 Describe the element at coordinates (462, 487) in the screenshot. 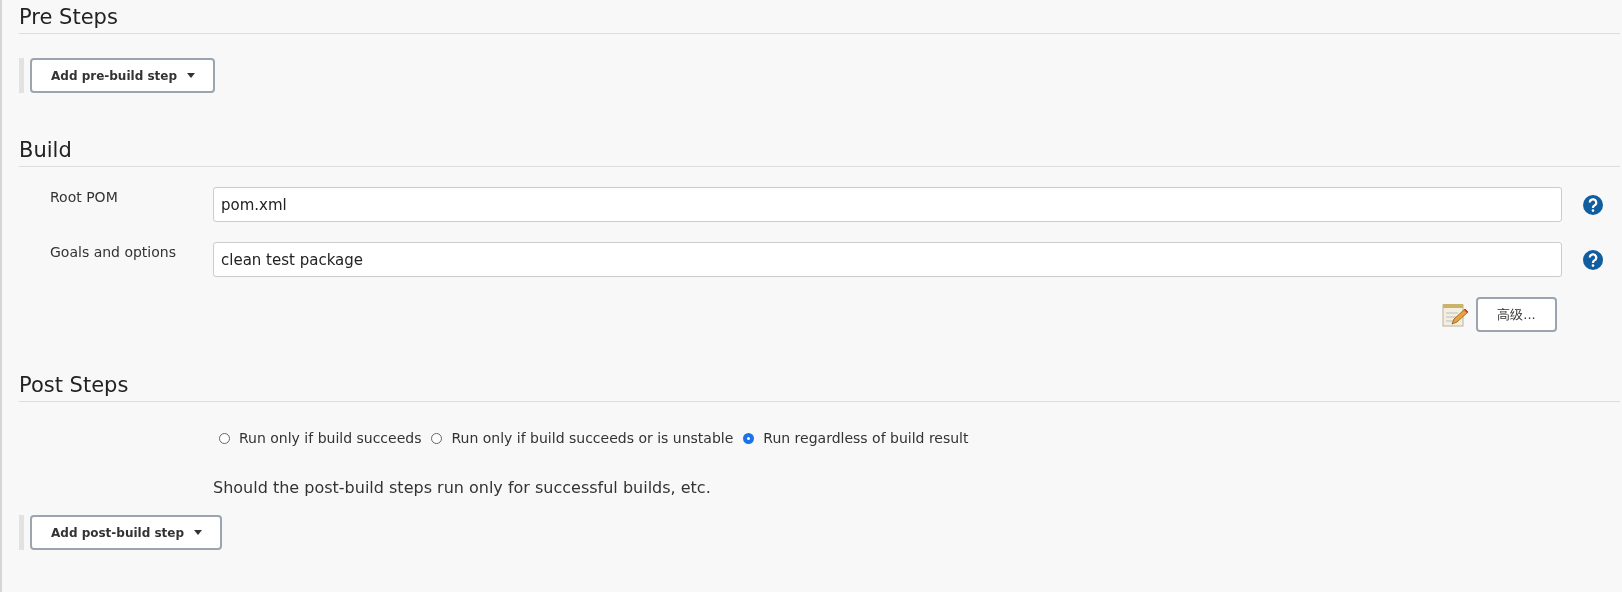

I see `help-text: Should the post-build steps run only for successful builds, etc.` at that location.